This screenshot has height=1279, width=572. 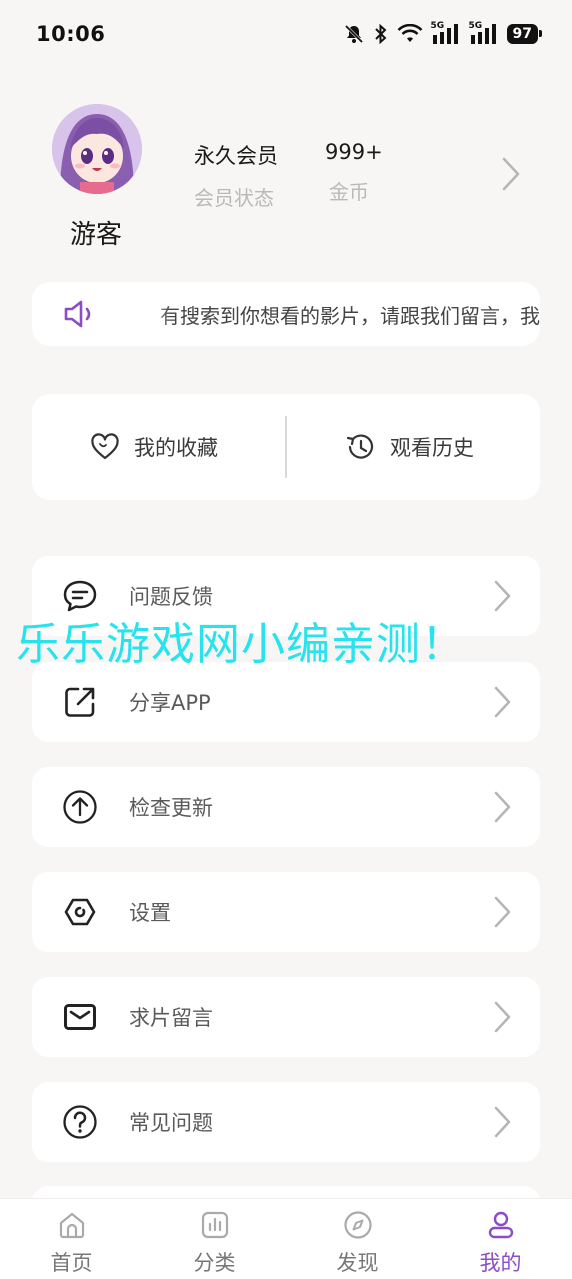 What do you see at coordinates (524, 34) in the screenshot?
I see `battery-indicator: 97` at bounding box center [524, 34].